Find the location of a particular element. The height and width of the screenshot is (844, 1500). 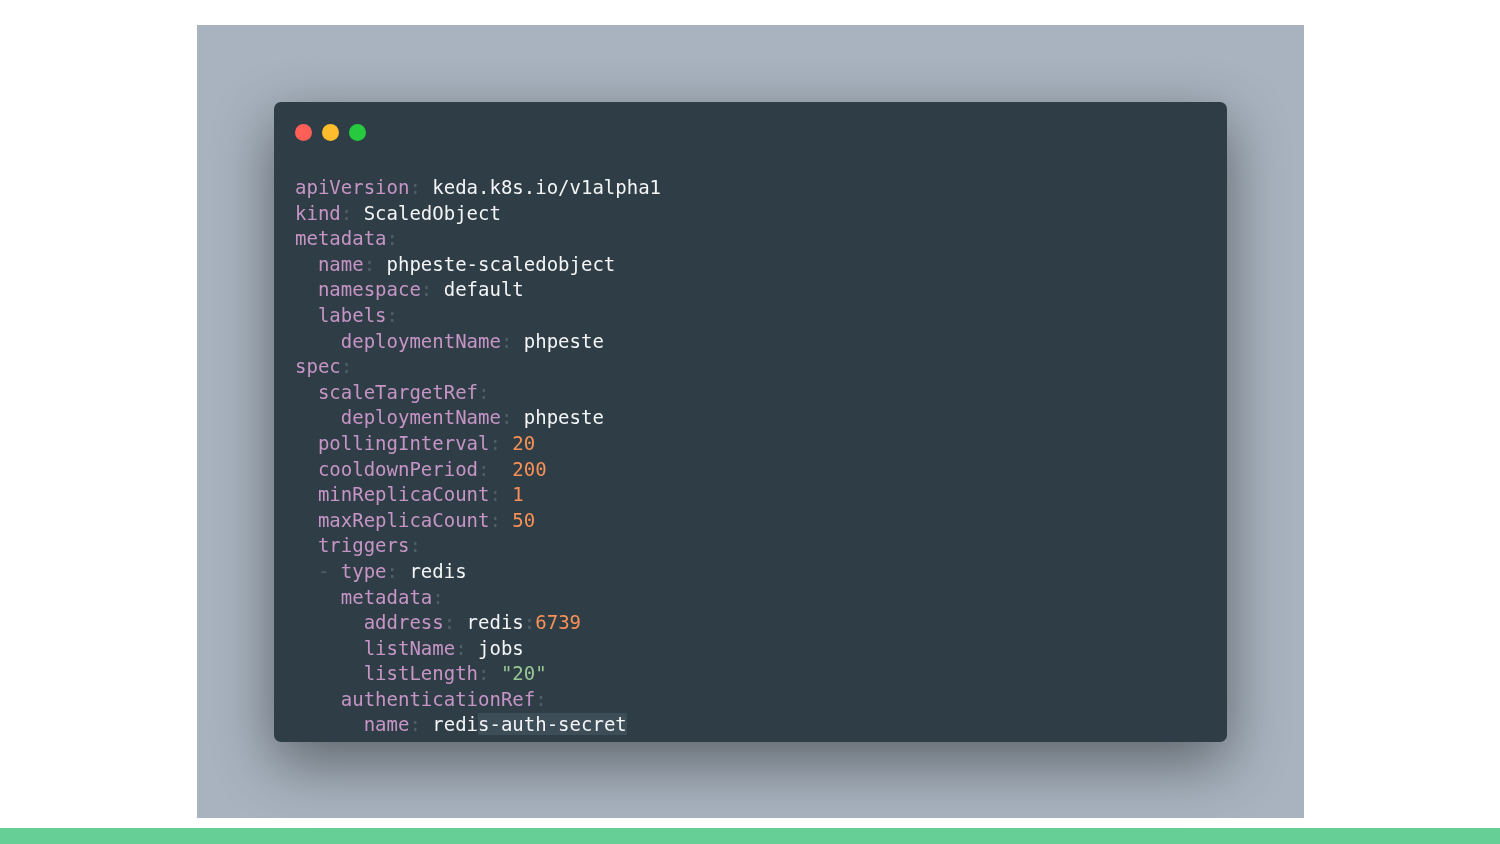

code-line: address: redis:6739 is located at coordinates (472, 623).